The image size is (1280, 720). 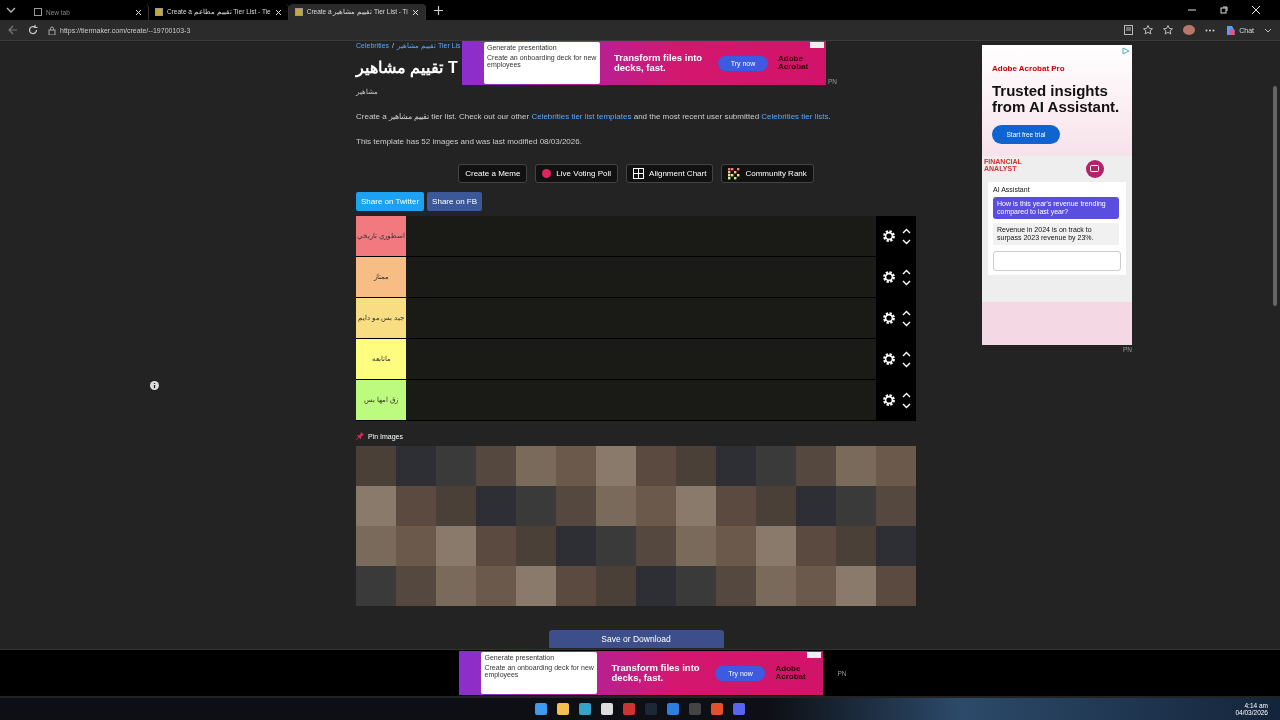 I want to click on advertisement-panel, so click(x=1057, y=195).